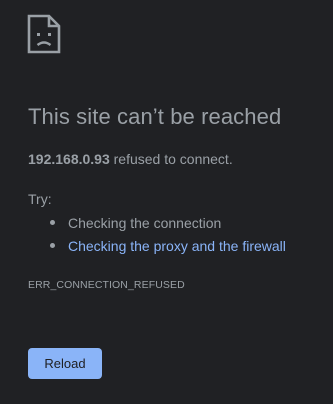 The image size is (333, 404). What do you see at coordinates (155, 116) in the screenshot?
I see `page-title: This site can’t be reached` at bounding box center [155, 116].